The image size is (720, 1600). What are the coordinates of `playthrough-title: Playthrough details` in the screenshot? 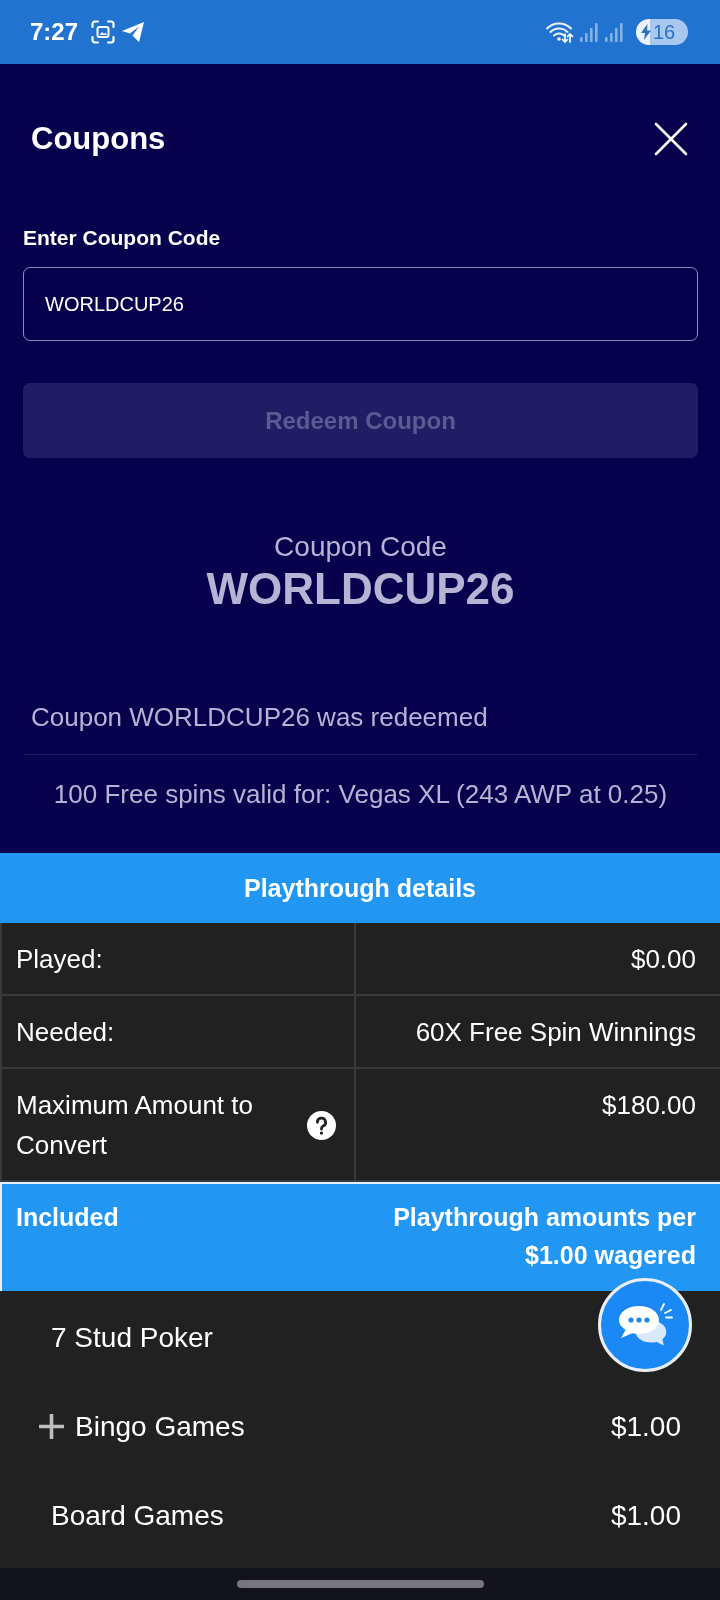 It's located at (360, 888).